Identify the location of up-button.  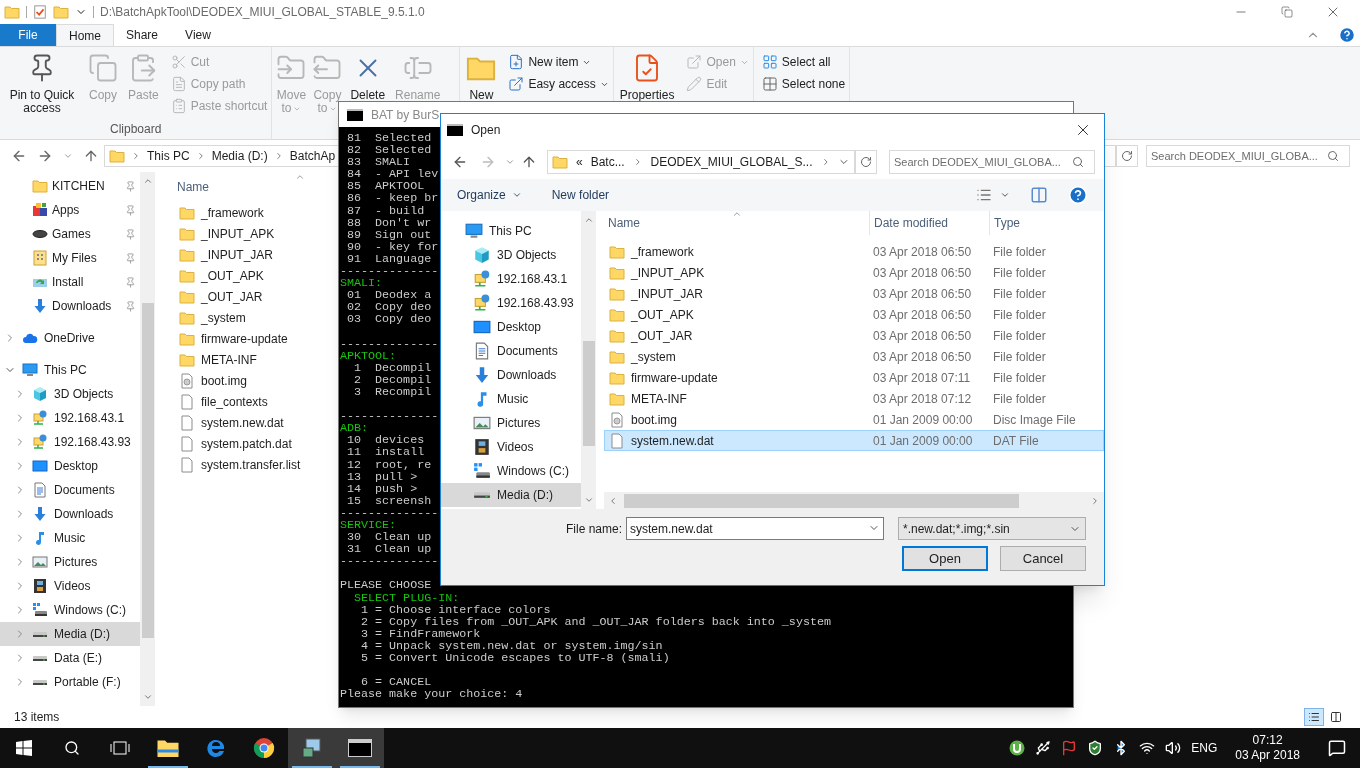
(91, 156).